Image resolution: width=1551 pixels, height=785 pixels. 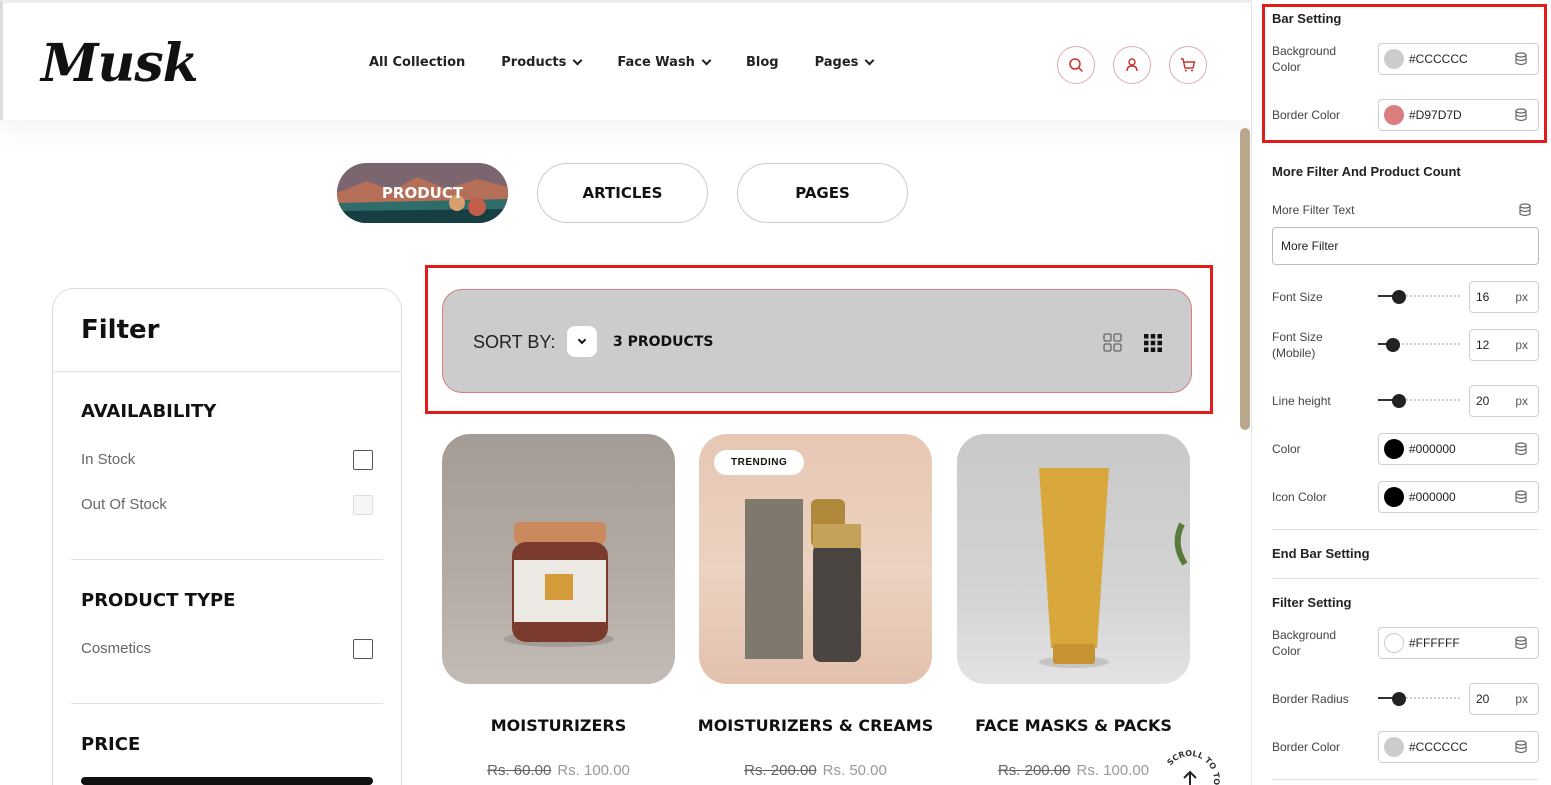 What do you see at coordinates (1306, 747) in the screenshot?
I see `filter-border-label: Border Color` at bounding box center [1306, 747].